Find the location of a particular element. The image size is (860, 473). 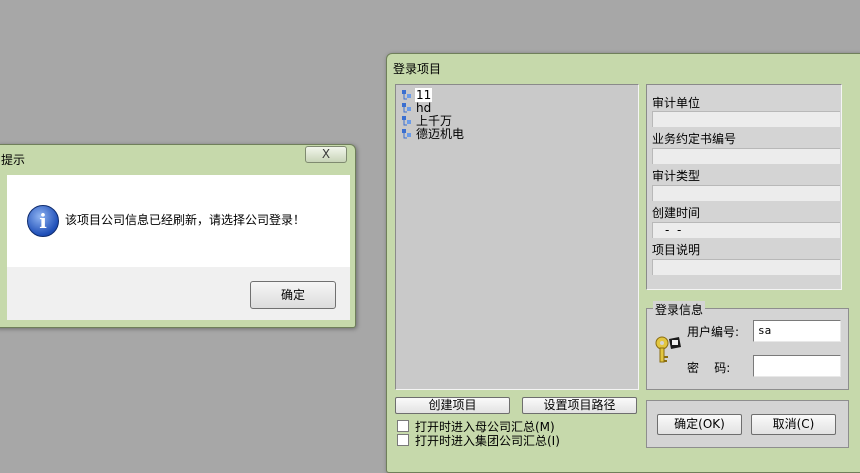

login-info-legend: 登录信息 is located at coordinates (679, 309).